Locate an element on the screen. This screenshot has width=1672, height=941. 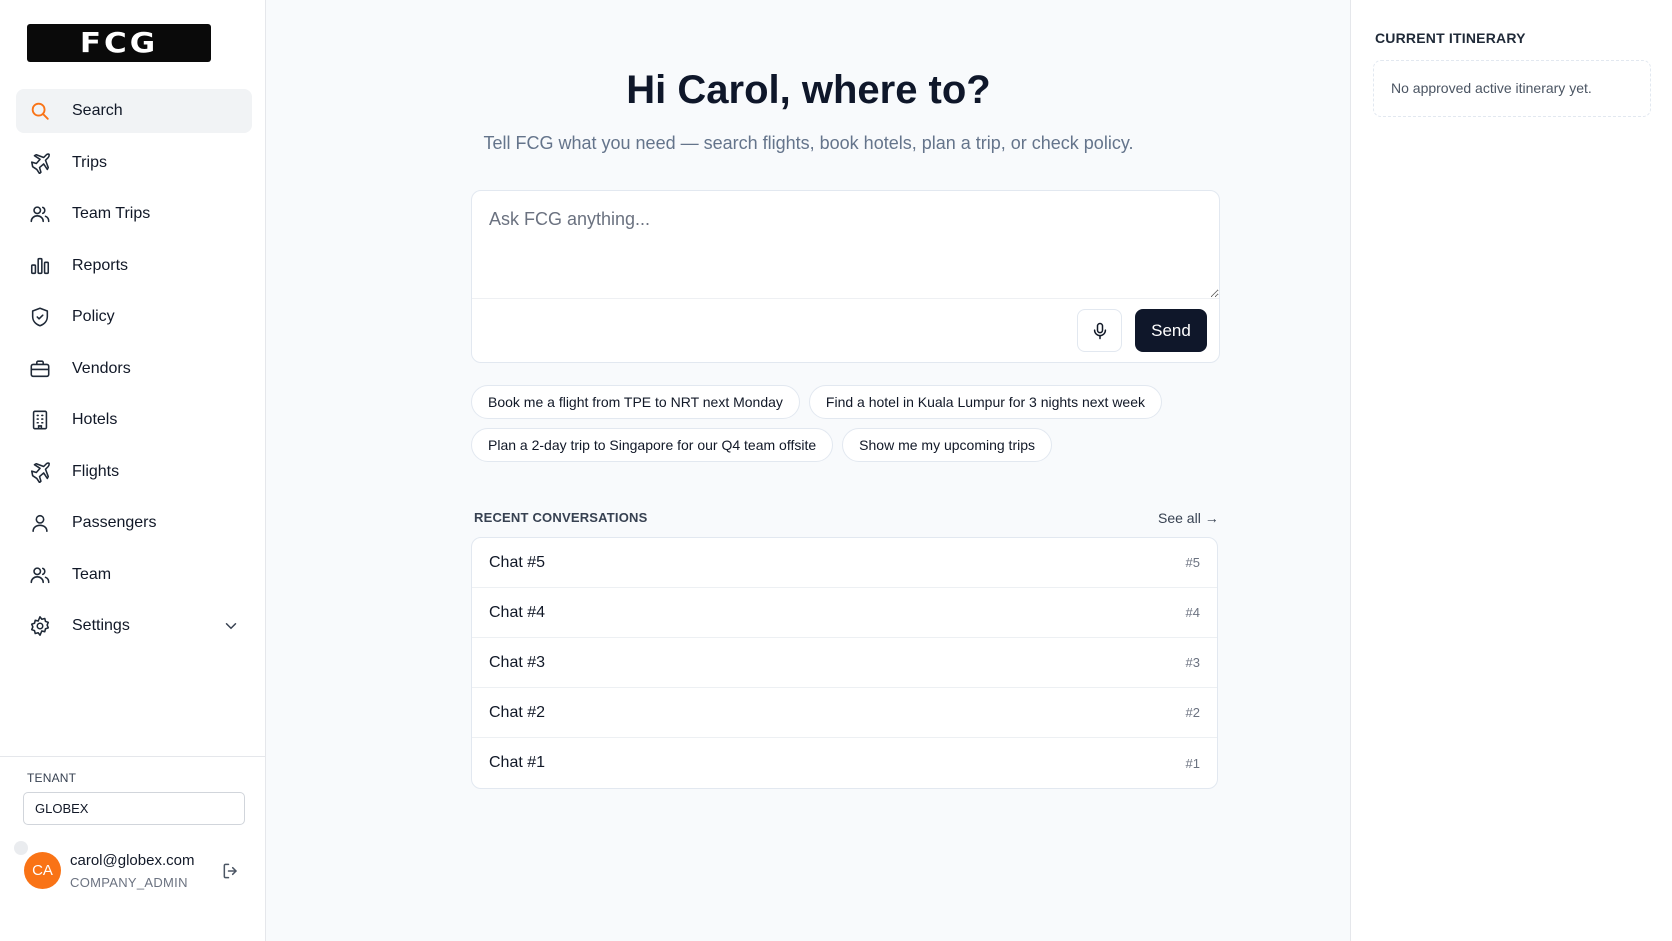
sidebar-item-settings: Settings is located at coordinates (134, 626).